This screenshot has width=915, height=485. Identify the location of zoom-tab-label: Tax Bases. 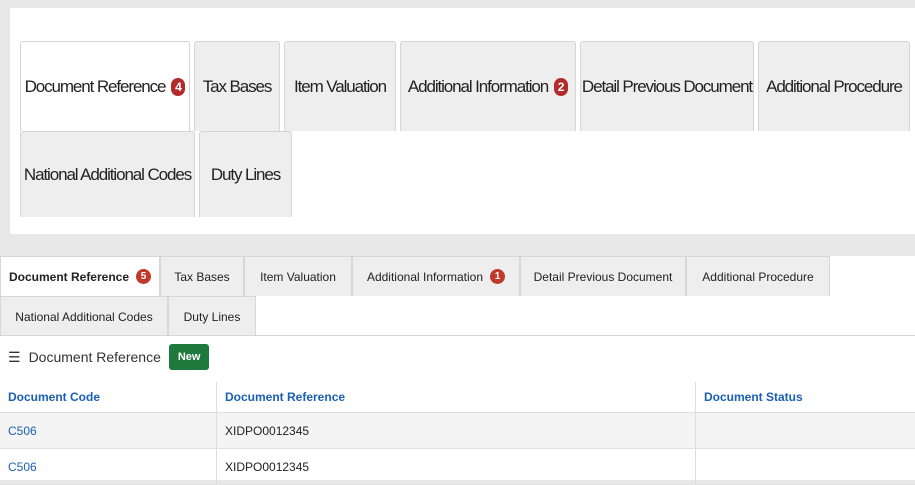
(237, 87).